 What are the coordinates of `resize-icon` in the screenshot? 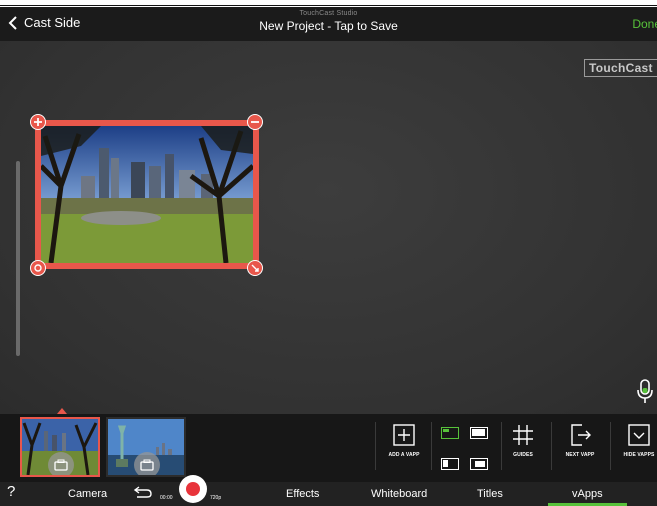 It's located at (255, 268).